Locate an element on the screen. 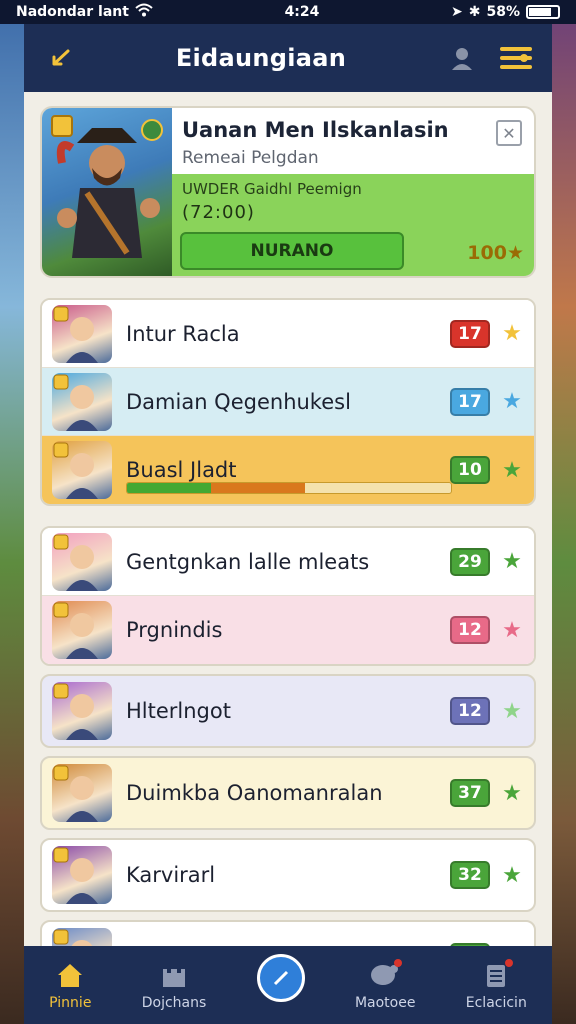 The width and height of the screenshot is (576, 1024). level-badge: 32 is located at coordinates (470, 875).